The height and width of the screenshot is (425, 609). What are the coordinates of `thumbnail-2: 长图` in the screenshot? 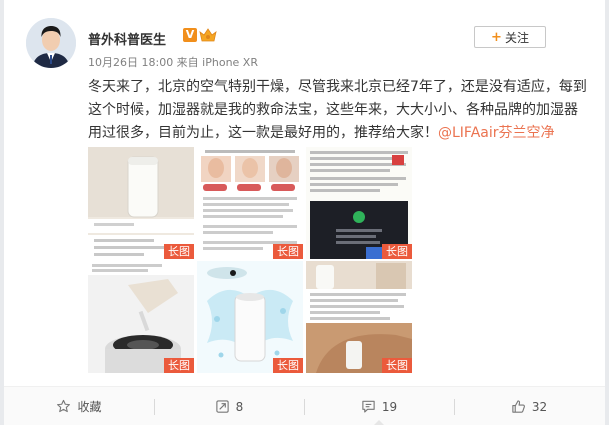 It's located at (250, 203).